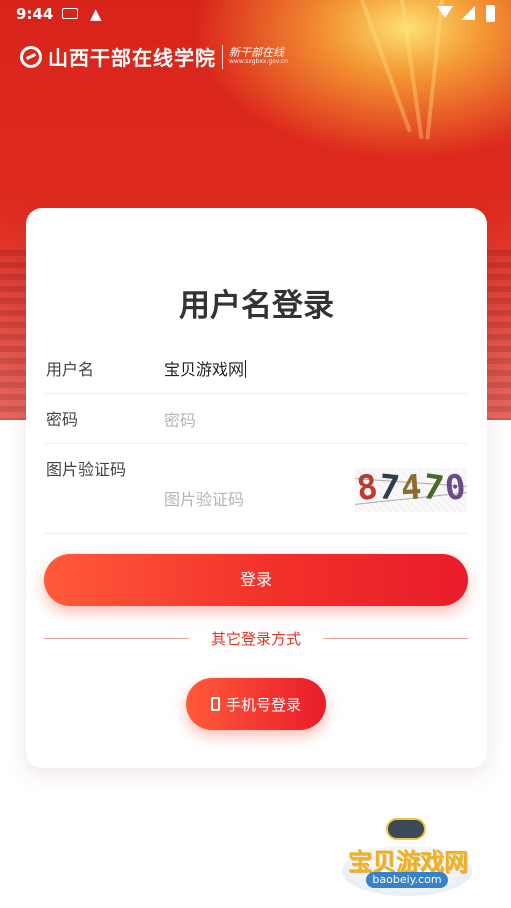  I want to click on wifi-icon, so click(445, 12).